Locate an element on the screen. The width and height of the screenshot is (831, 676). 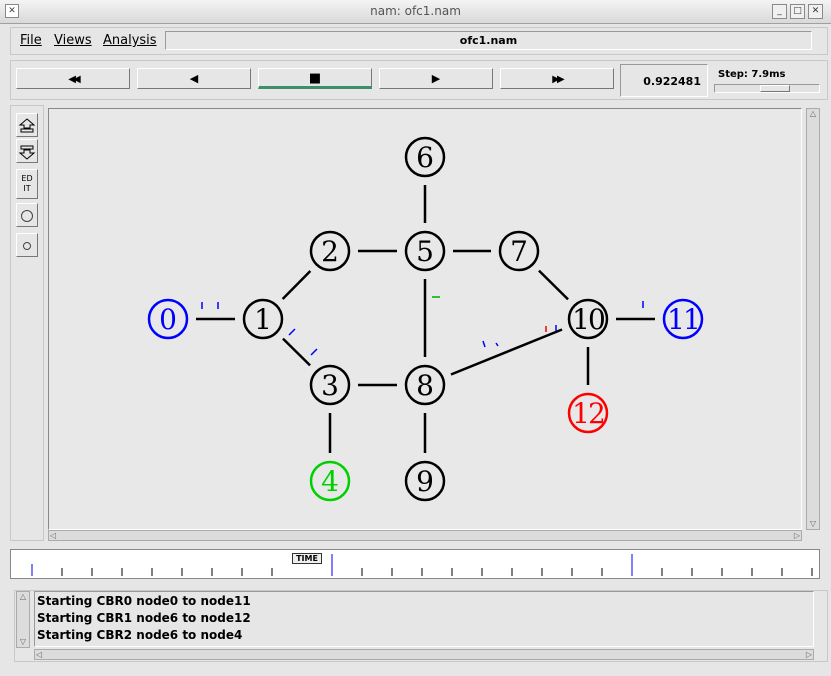
node-7: 7 is located at coordinates (519, 251).